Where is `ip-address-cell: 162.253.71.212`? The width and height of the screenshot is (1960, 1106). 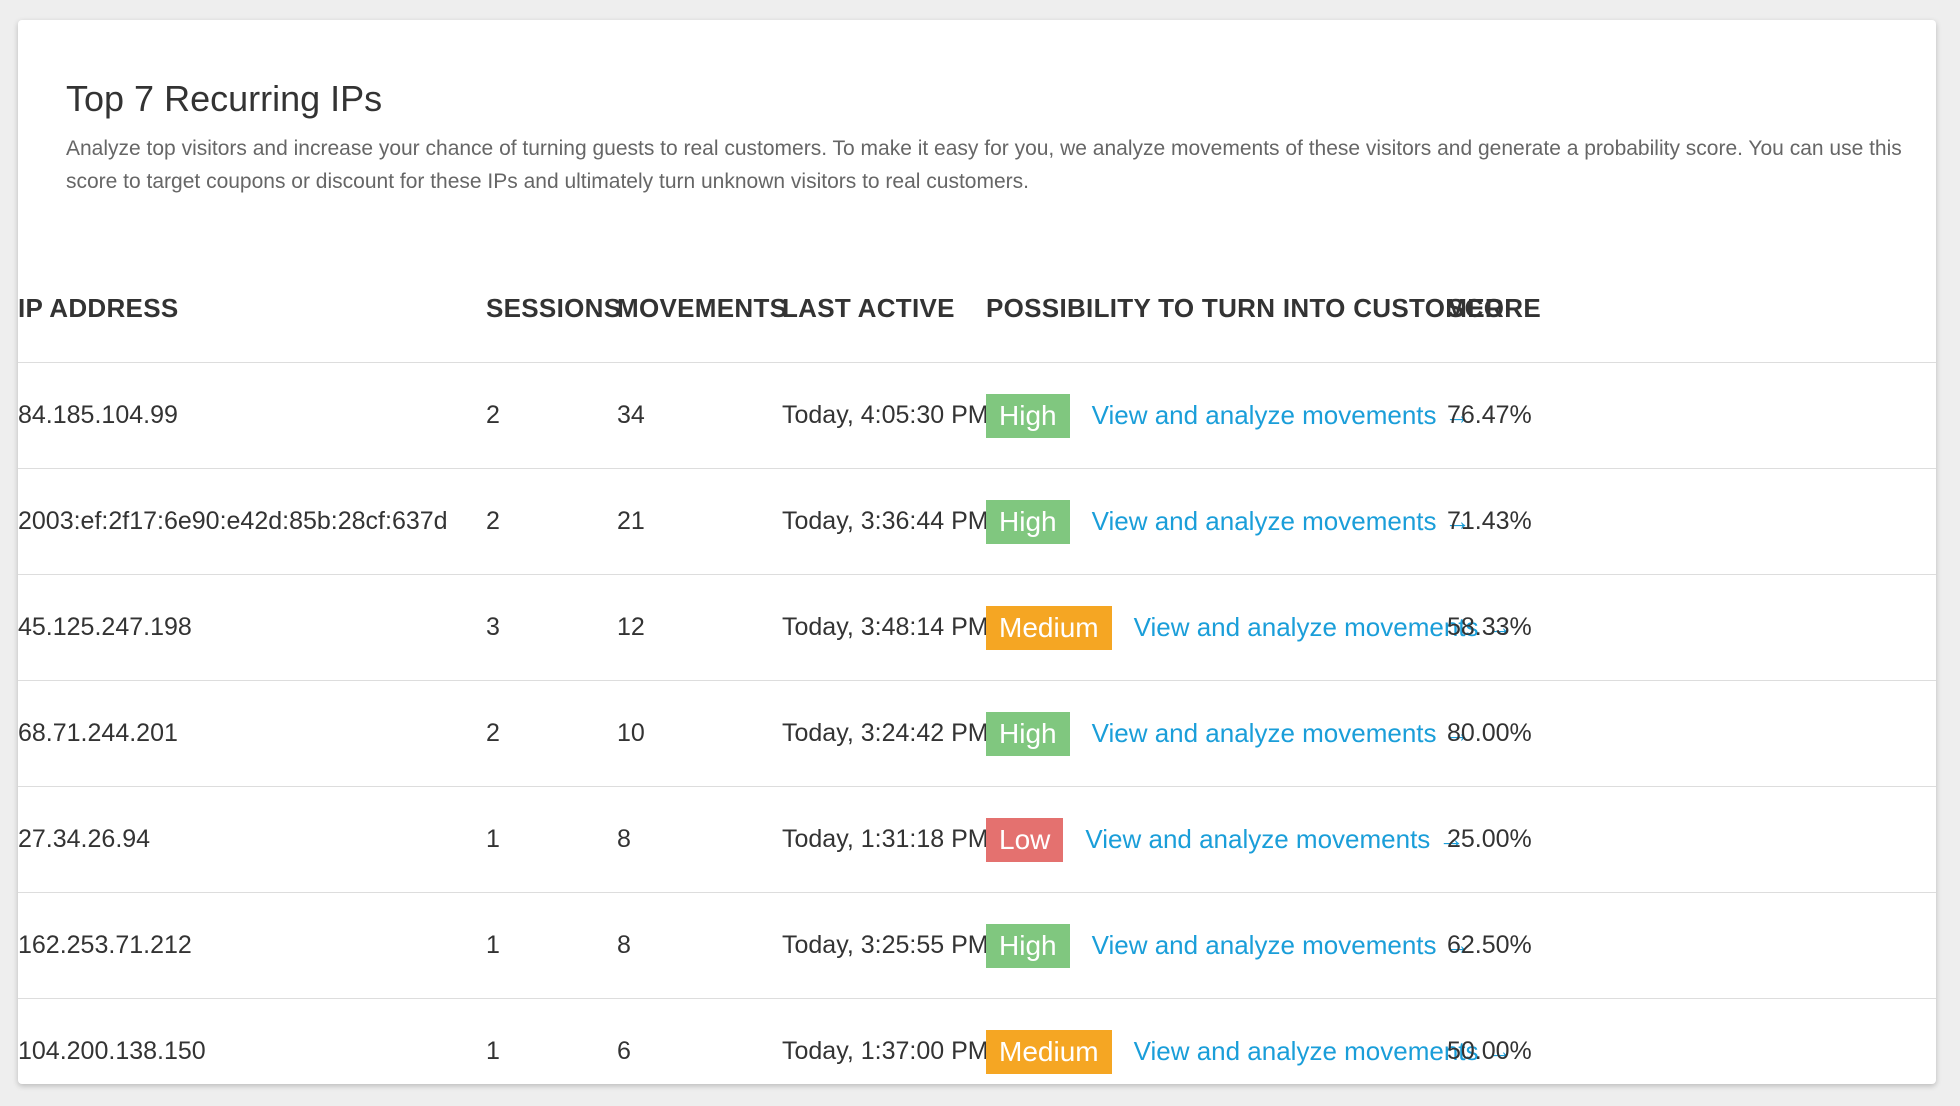 ip-address-cell: 162.253.71.212 is located at coordinates (252, 945).